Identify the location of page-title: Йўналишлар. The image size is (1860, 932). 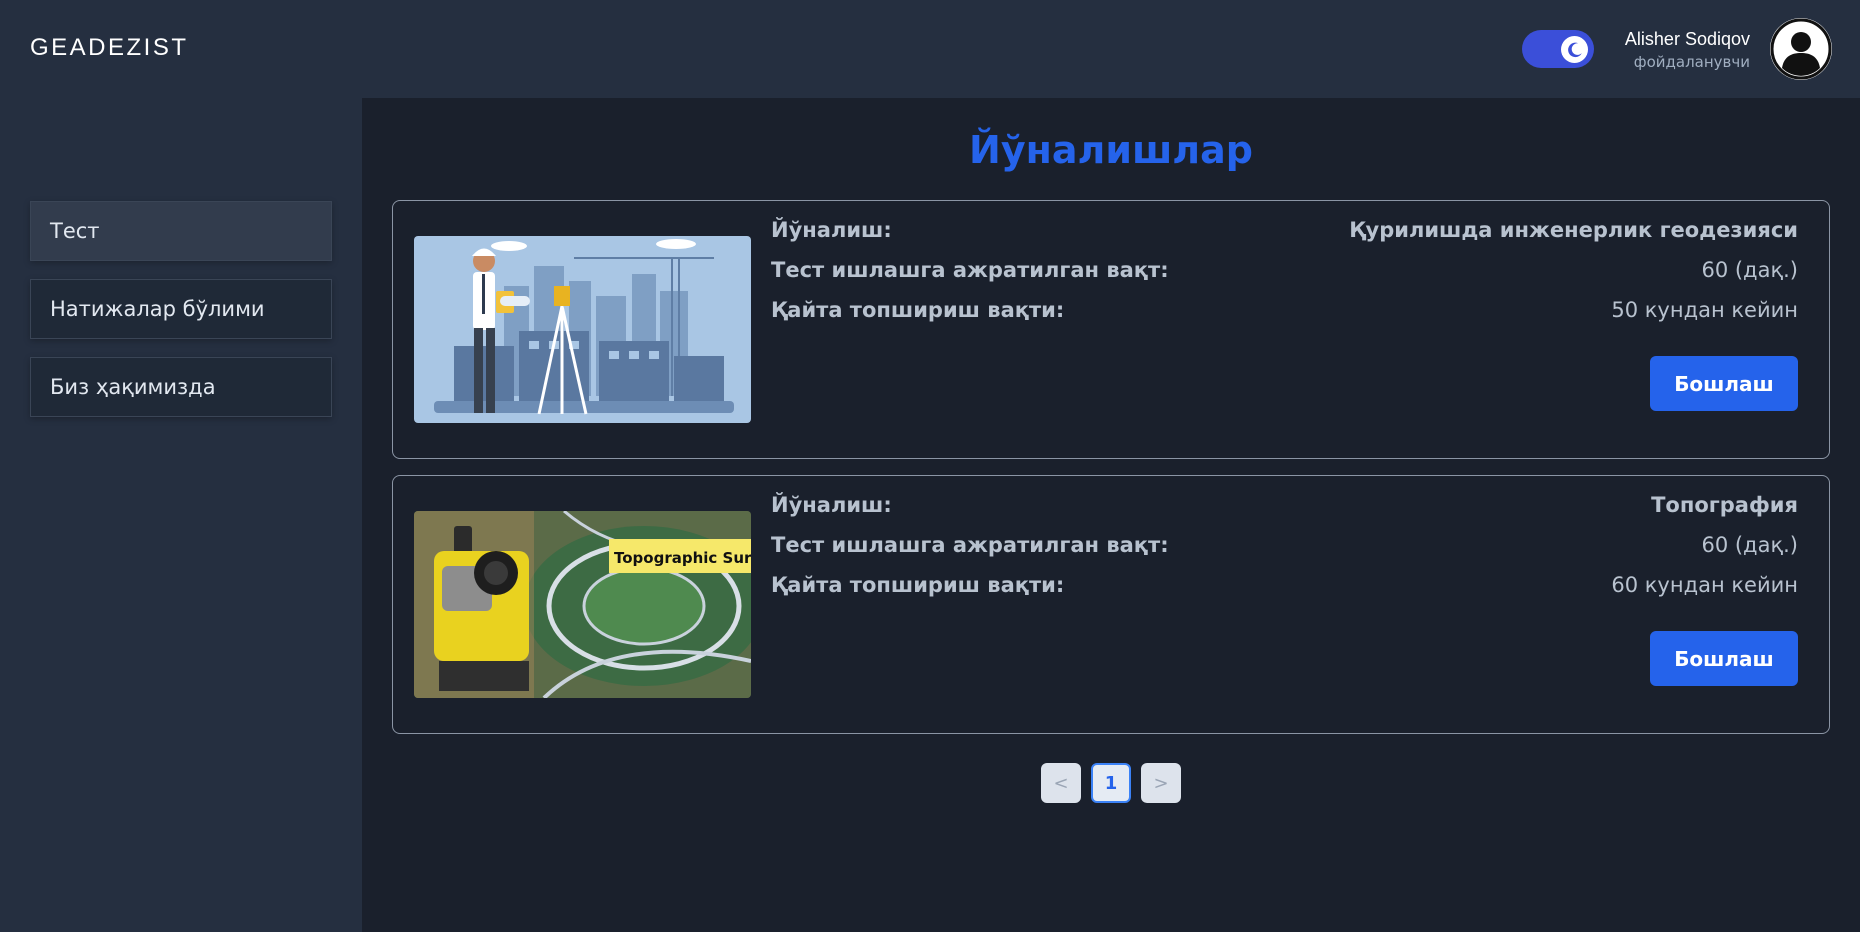
(1111, 150).